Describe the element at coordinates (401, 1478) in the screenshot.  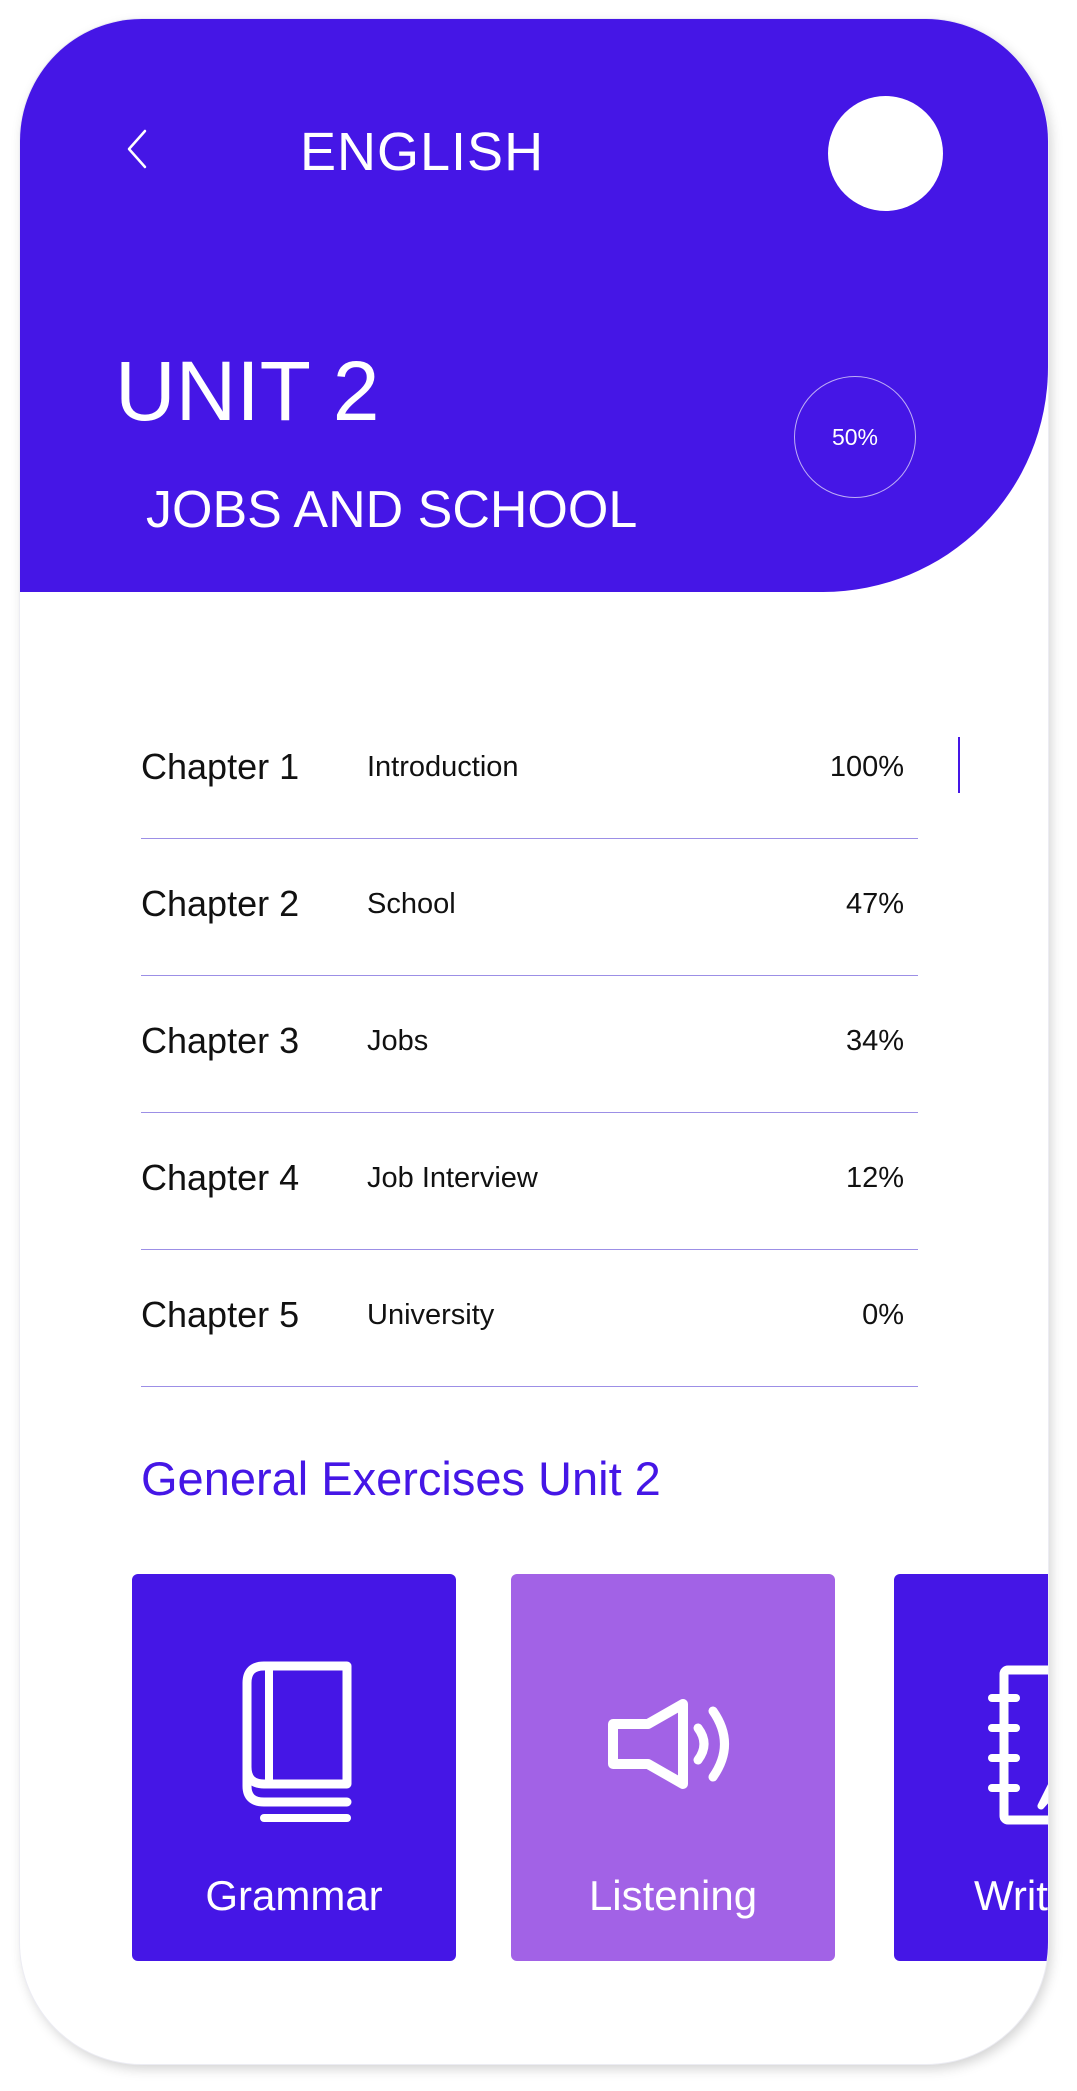
I see `exercises-section-title: General Exercises Unit 2` at that location.